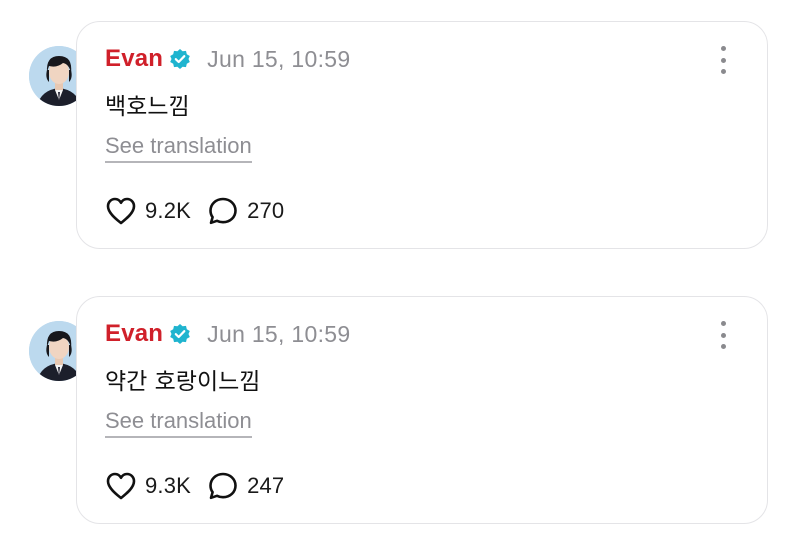  I want to click on like-count: 9.2K, so click(168, 210).